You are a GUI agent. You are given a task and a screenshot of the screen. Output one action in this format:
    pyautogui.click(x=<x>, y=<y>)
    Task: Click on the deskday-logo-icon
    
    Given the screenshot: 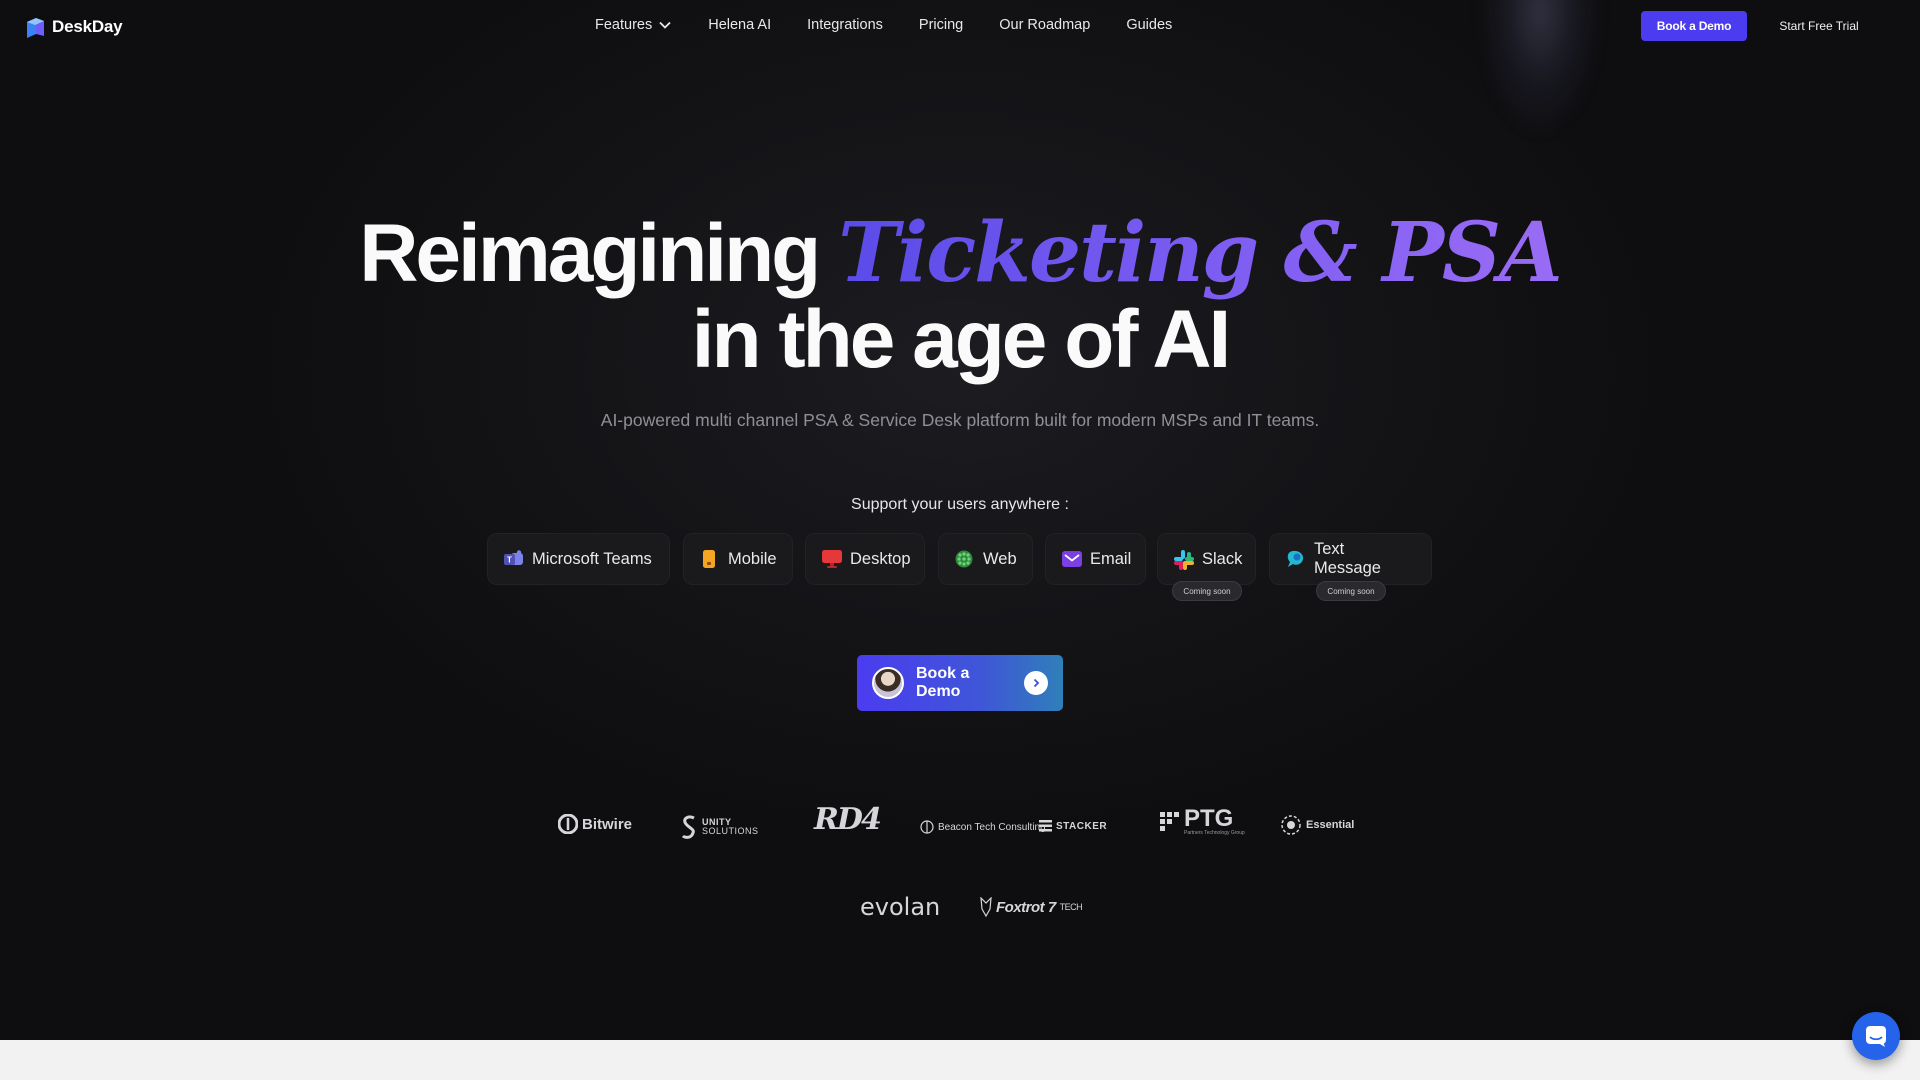 What is the action you would take?
    pyautogui.click(x=35, y=27)
    